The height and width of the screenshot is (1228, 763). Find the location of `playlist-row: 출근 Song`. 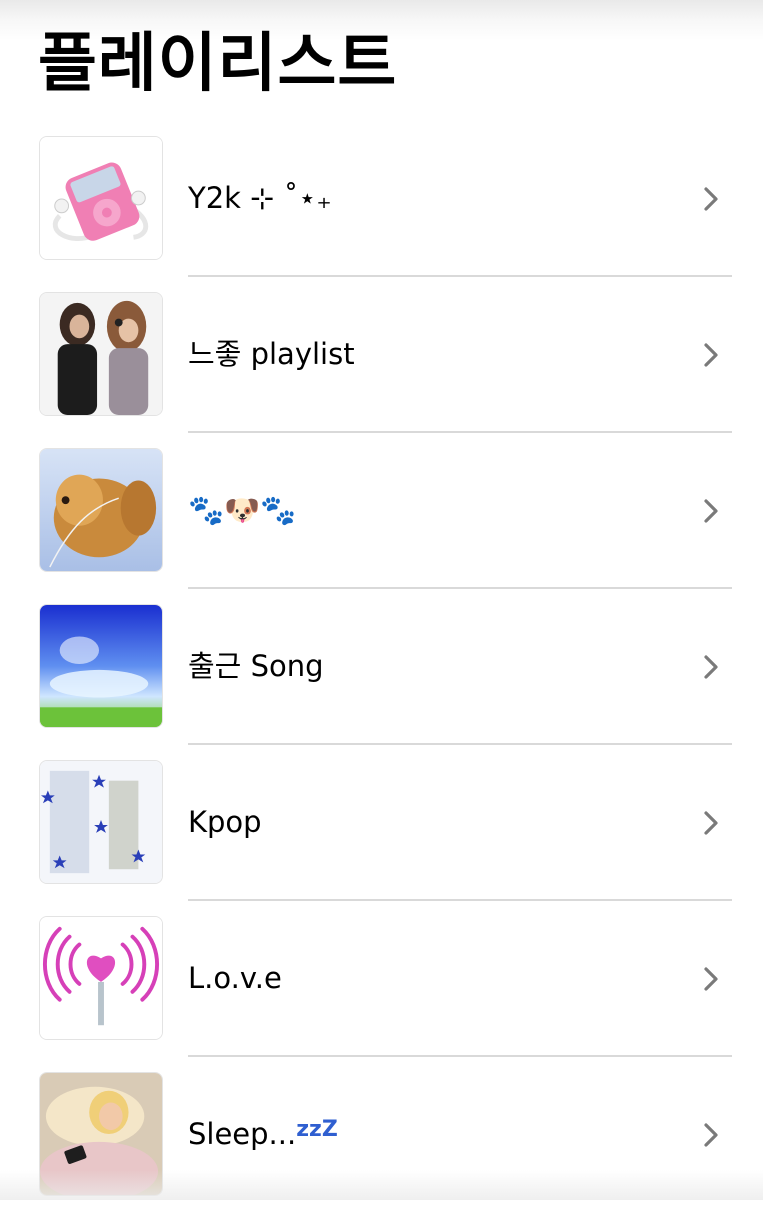

playlist-row: 출근 Song is located at coordinates (381, 682).